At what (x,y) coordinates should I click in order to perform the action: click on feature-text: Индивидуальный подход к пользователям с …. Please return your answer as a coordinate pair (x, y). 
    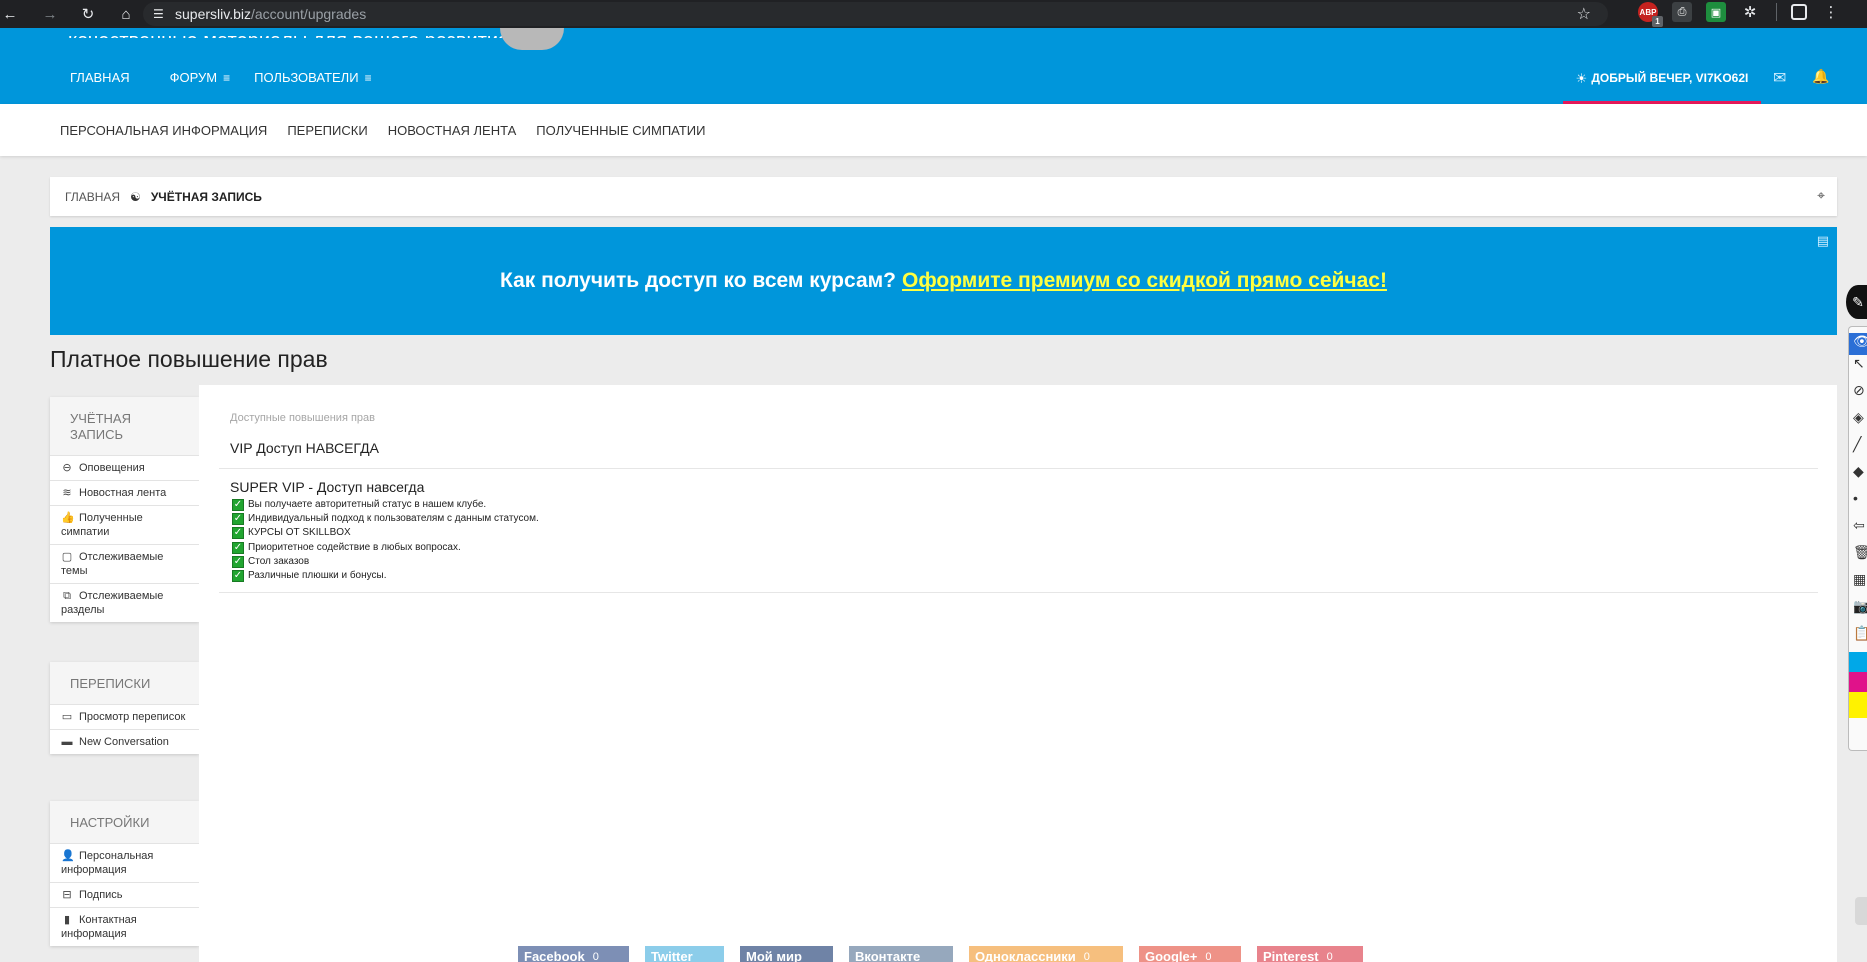
    Looking at the image, I should click on (393, 519).